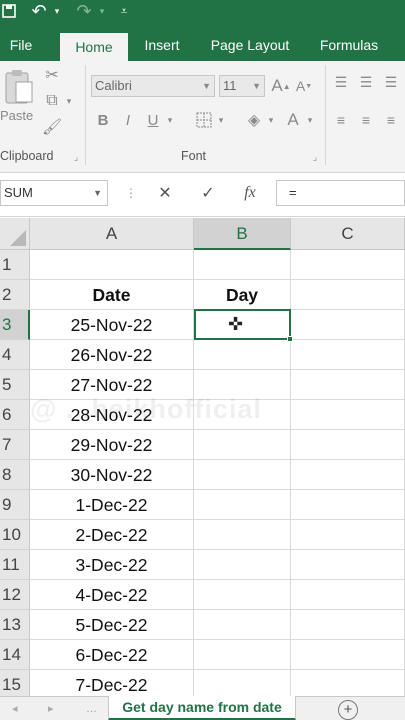 The image size is (405, 720). What do you see at coordinates (254, 120) in the screenshot?
I see `fill-color-icon: ◈` at bounding box center [254, 120].